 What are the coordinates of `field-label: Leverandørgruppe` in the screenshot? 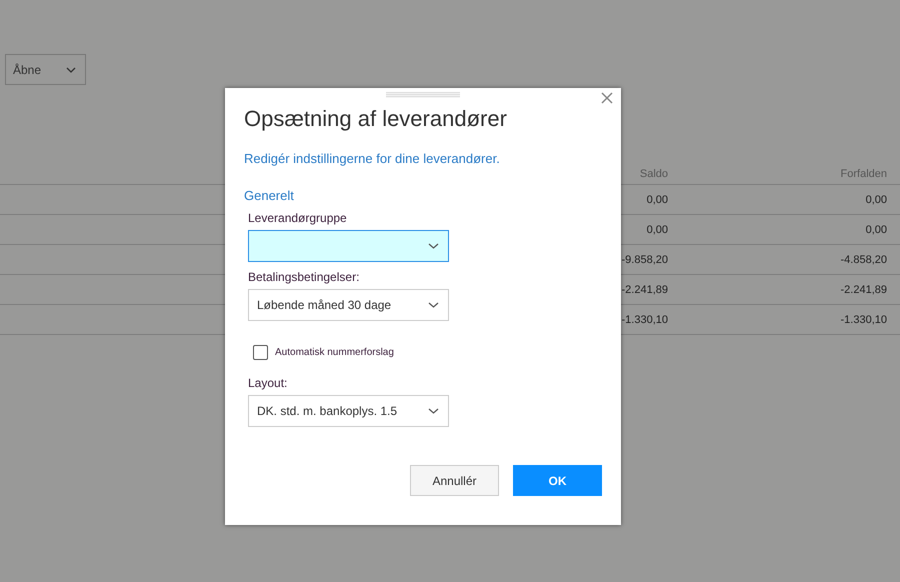 It's located at (298, 218).